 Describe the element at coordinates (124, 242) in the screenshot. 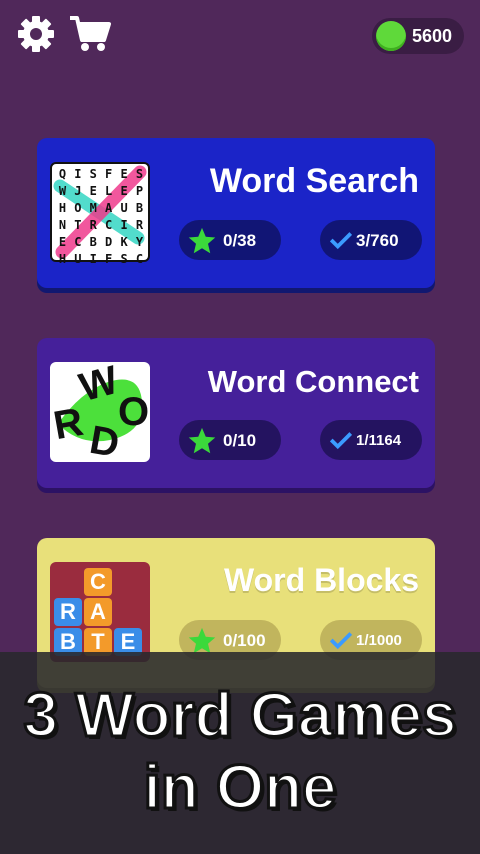

I see `grid-letter: K` at that location.